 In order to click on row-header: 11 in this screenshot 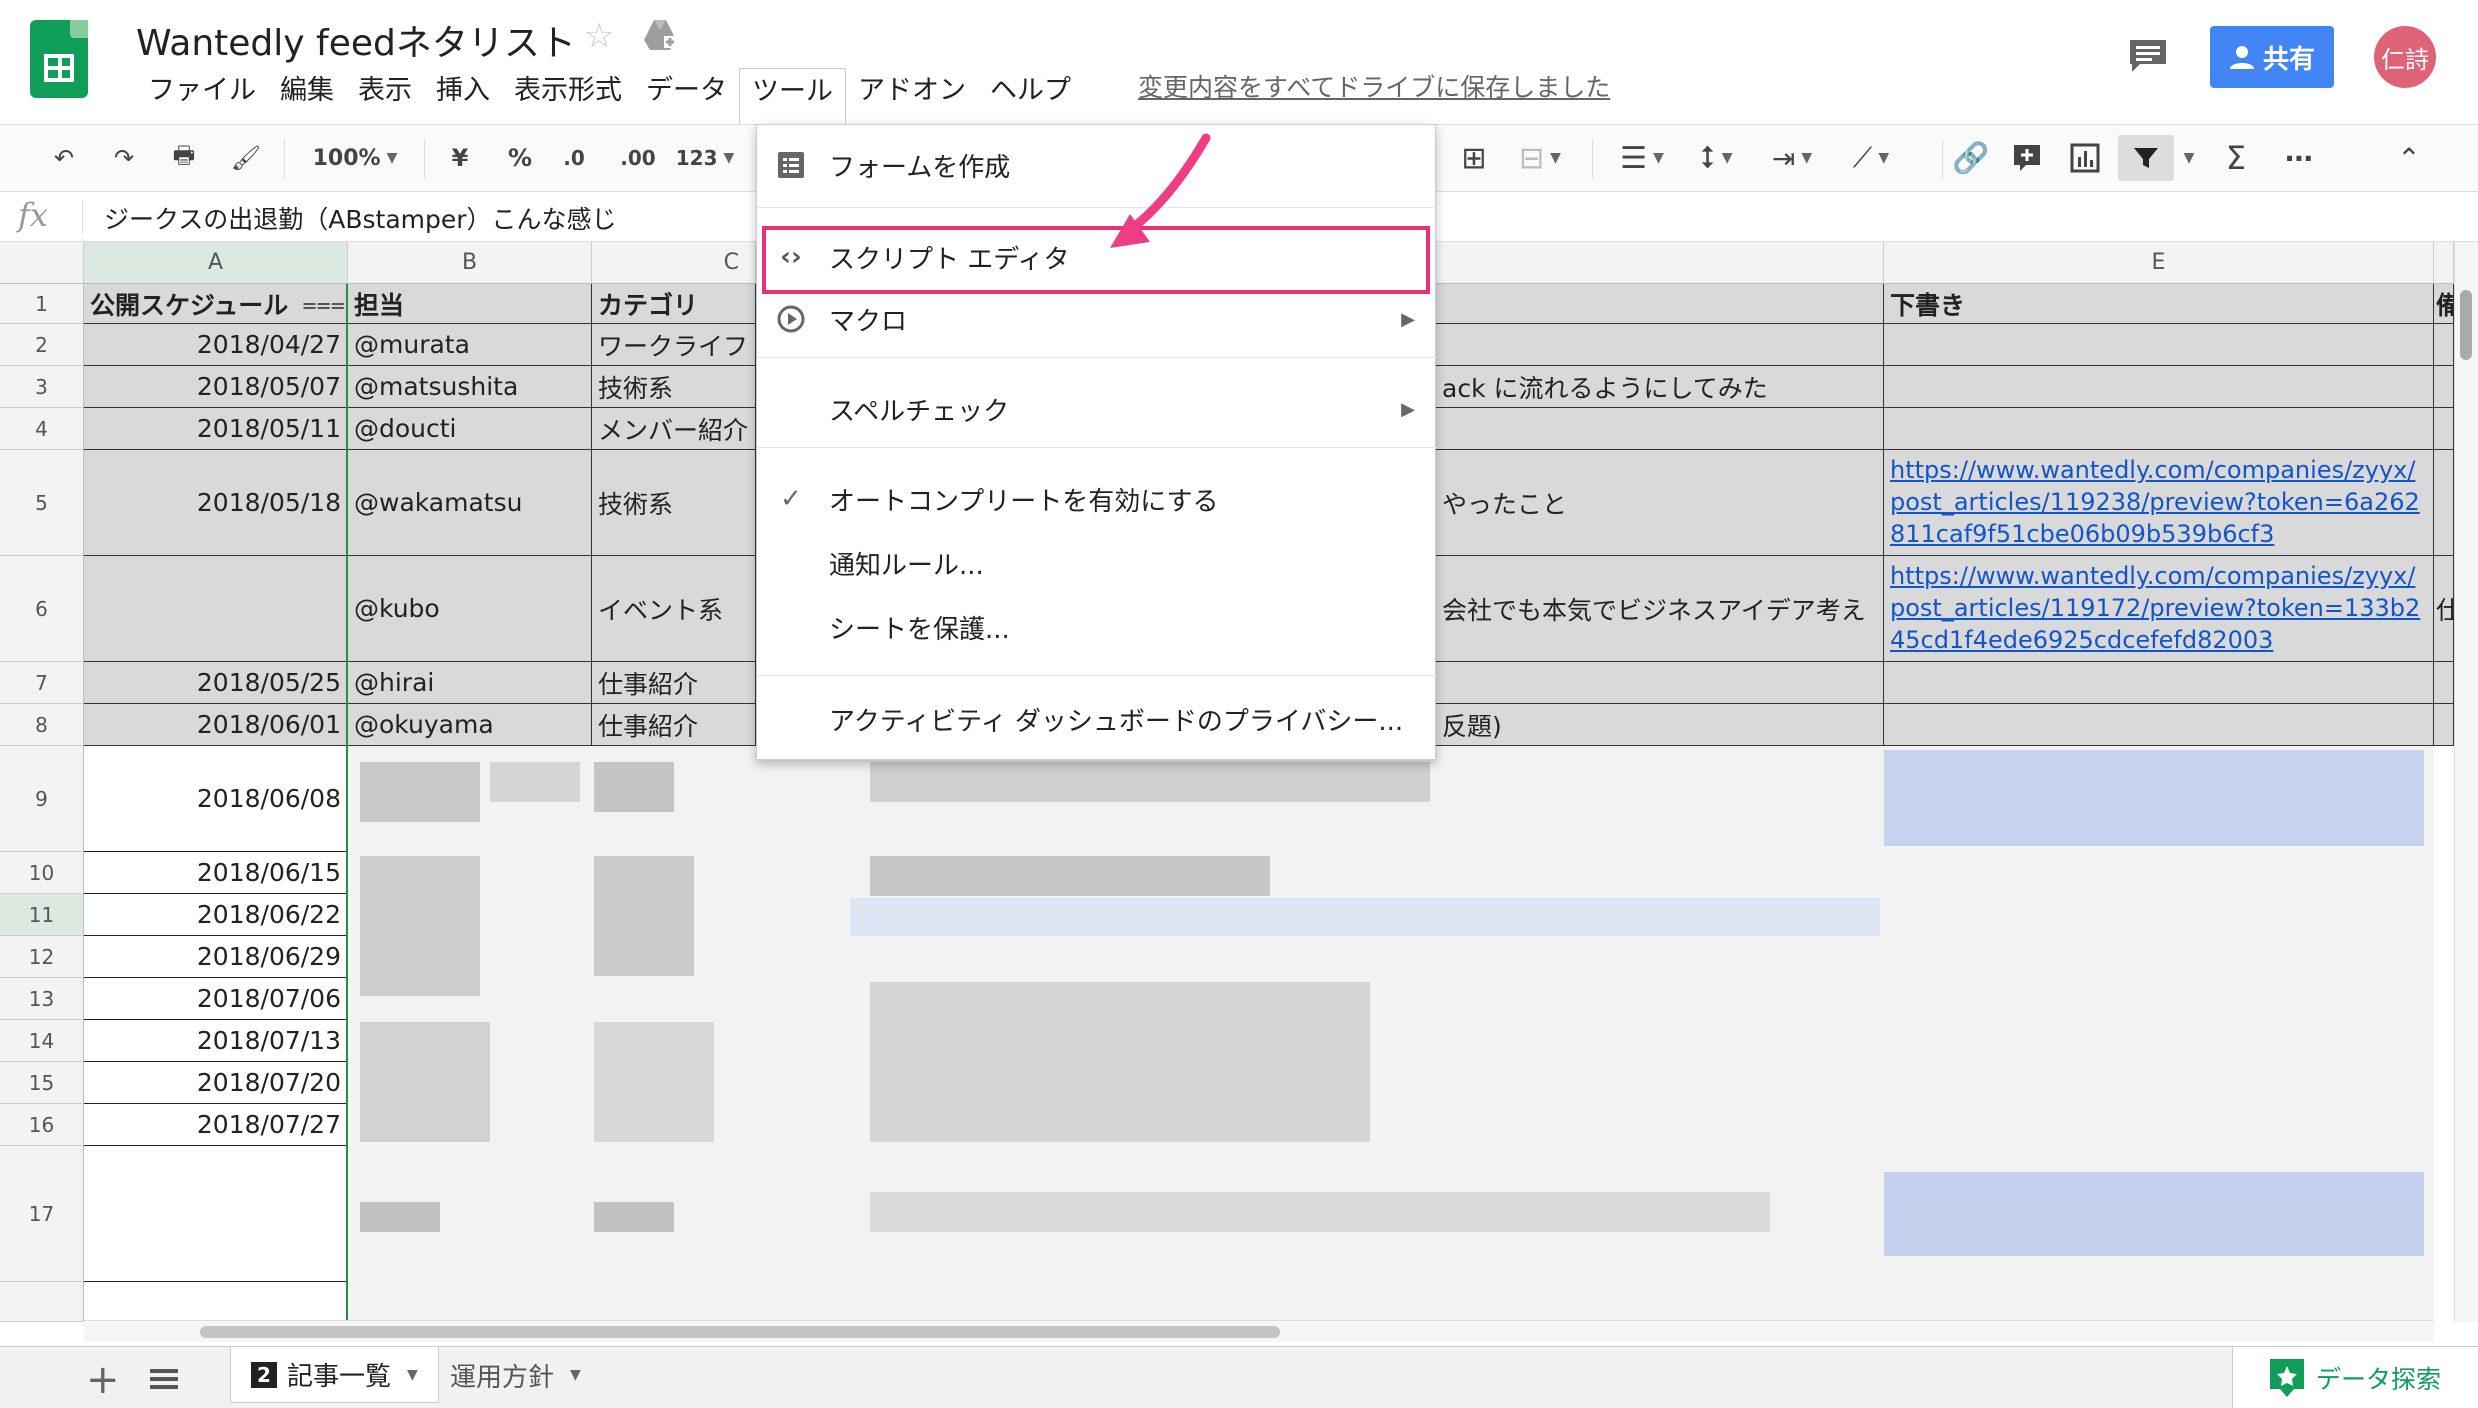, I will do `click(42, 915)`.